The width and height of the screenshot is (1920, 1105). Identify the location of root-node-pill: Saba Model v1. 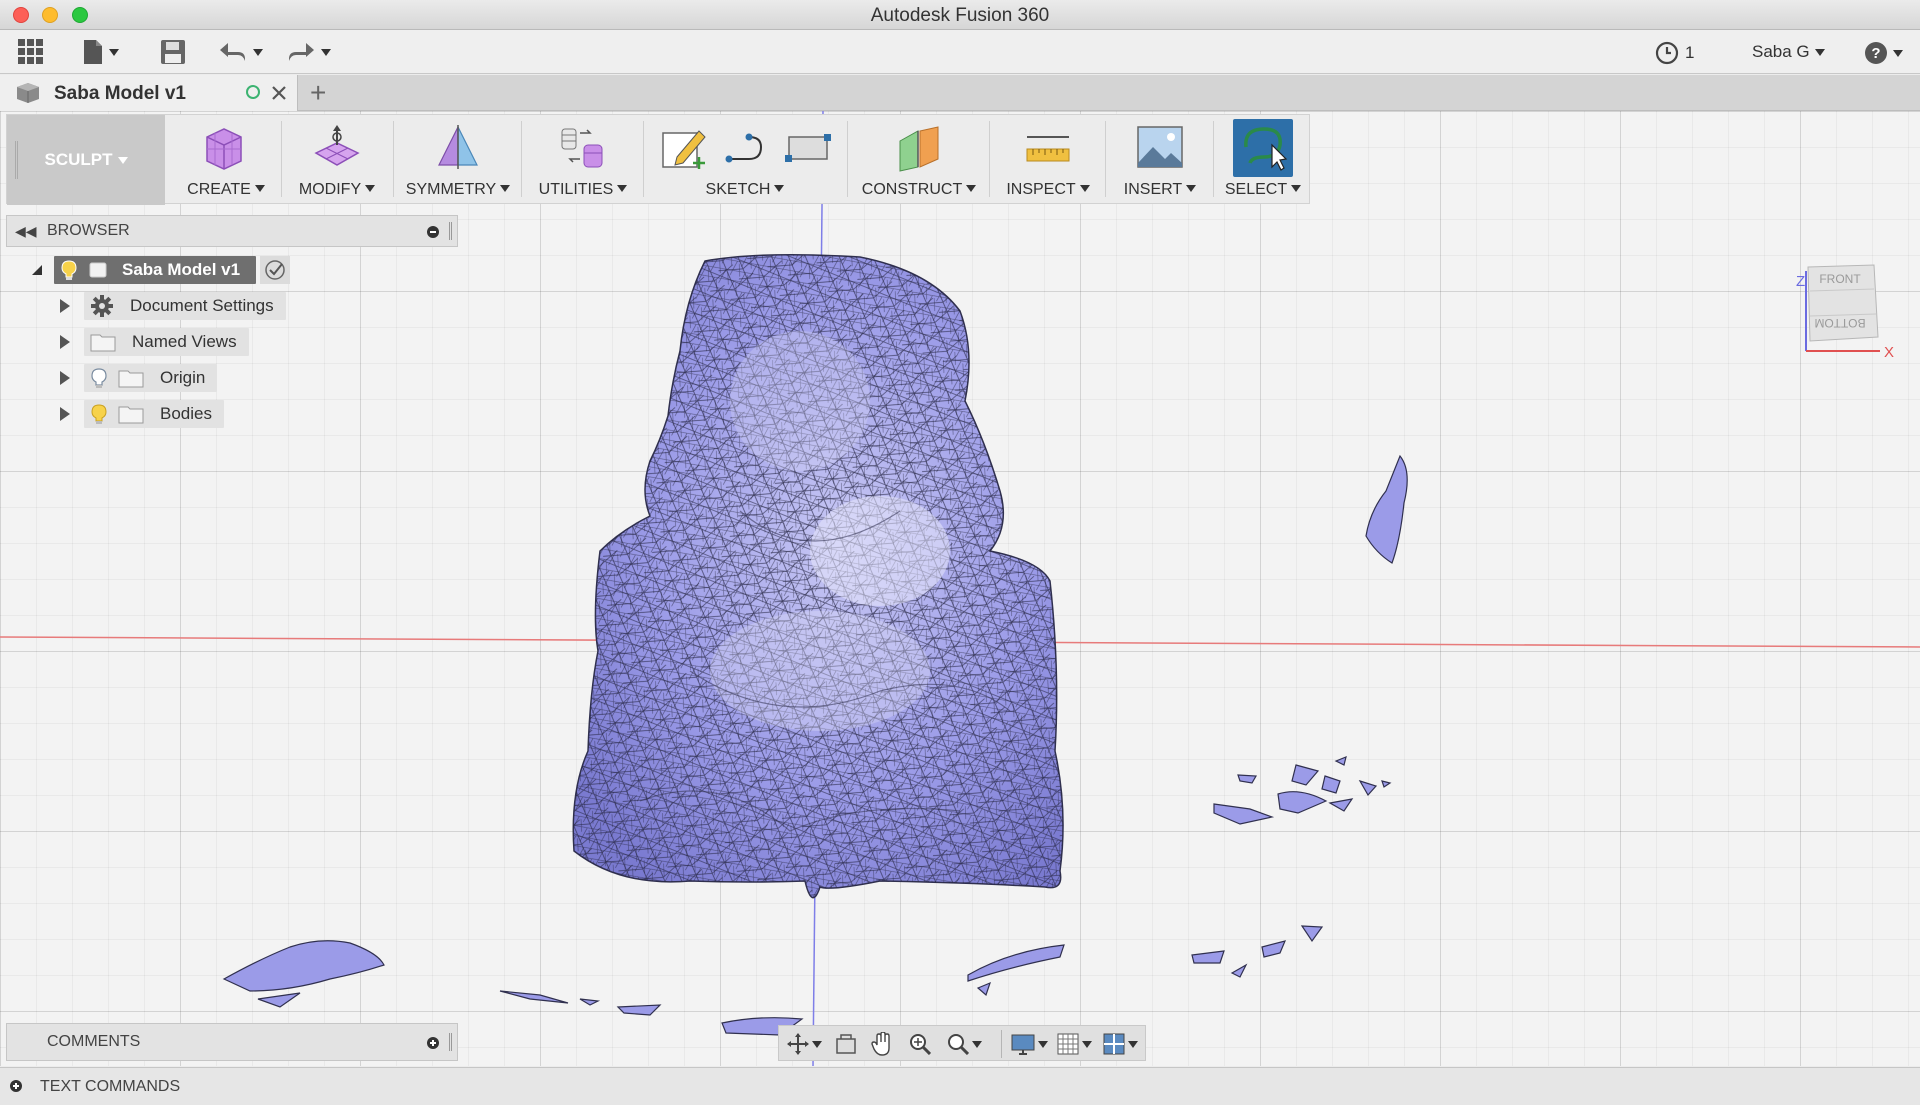
(155, 270).